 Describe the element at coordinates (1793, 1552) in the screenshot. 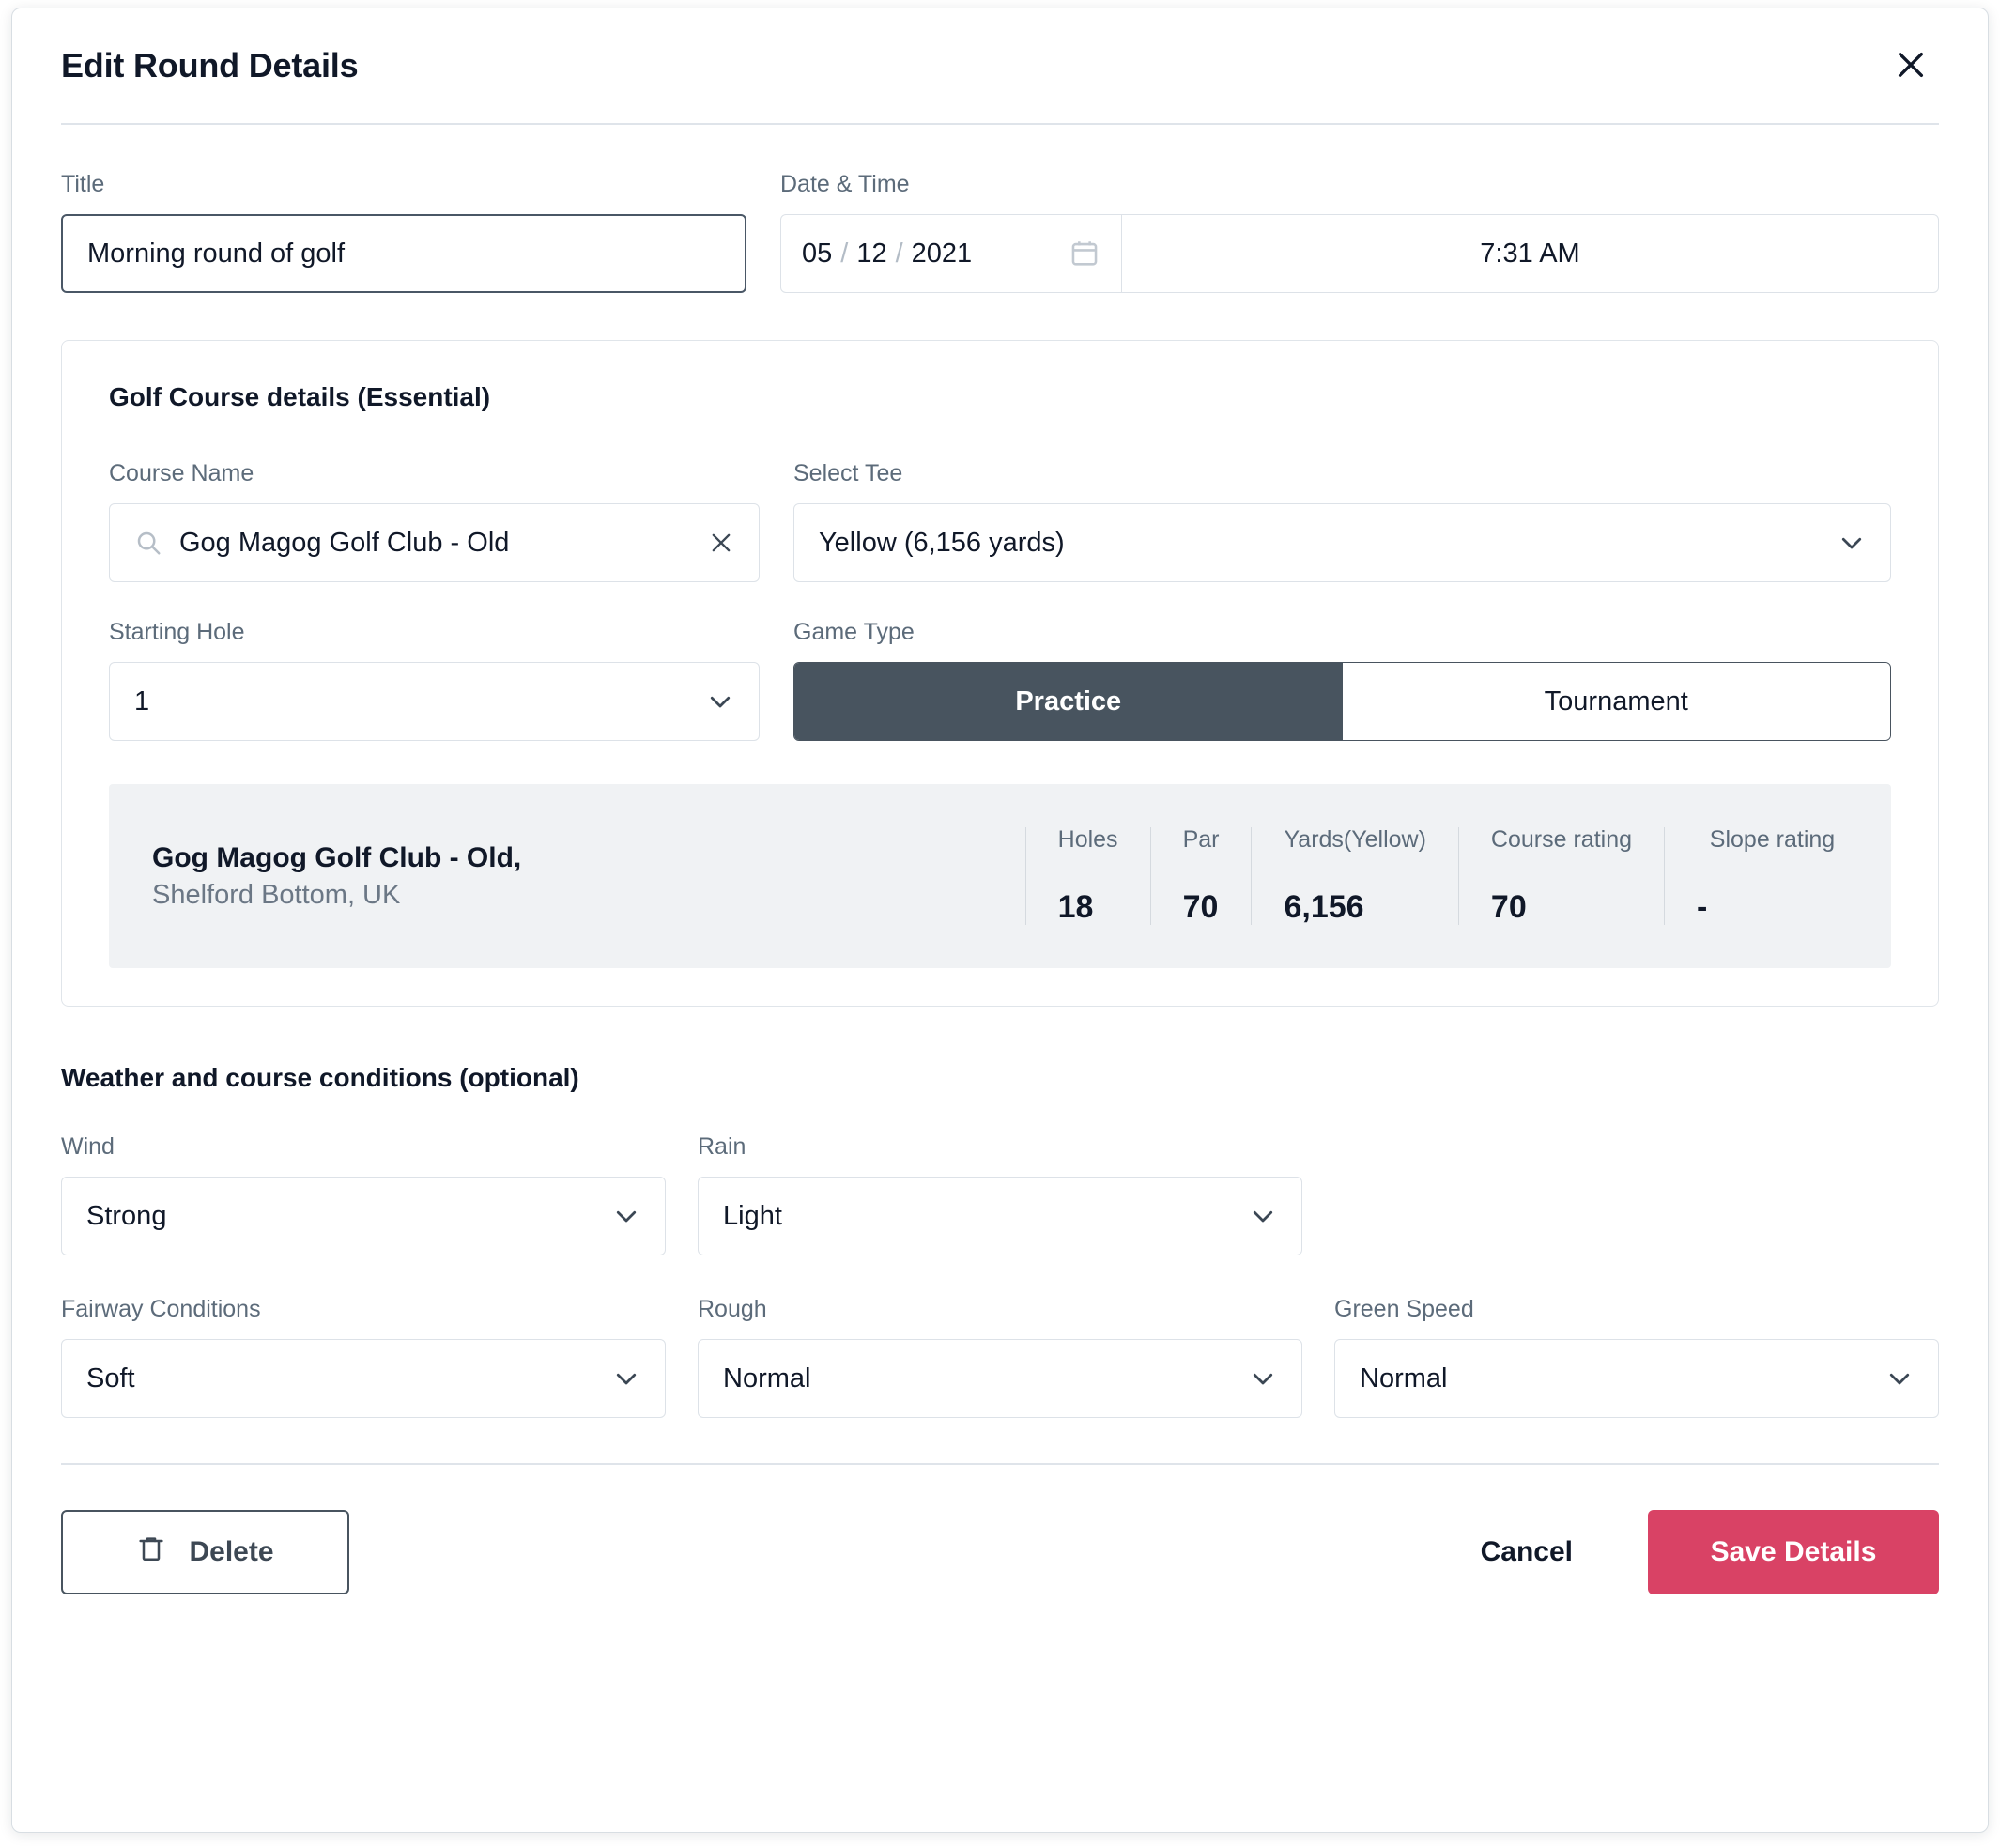

I see `save-details-button: Save Details` at that location.